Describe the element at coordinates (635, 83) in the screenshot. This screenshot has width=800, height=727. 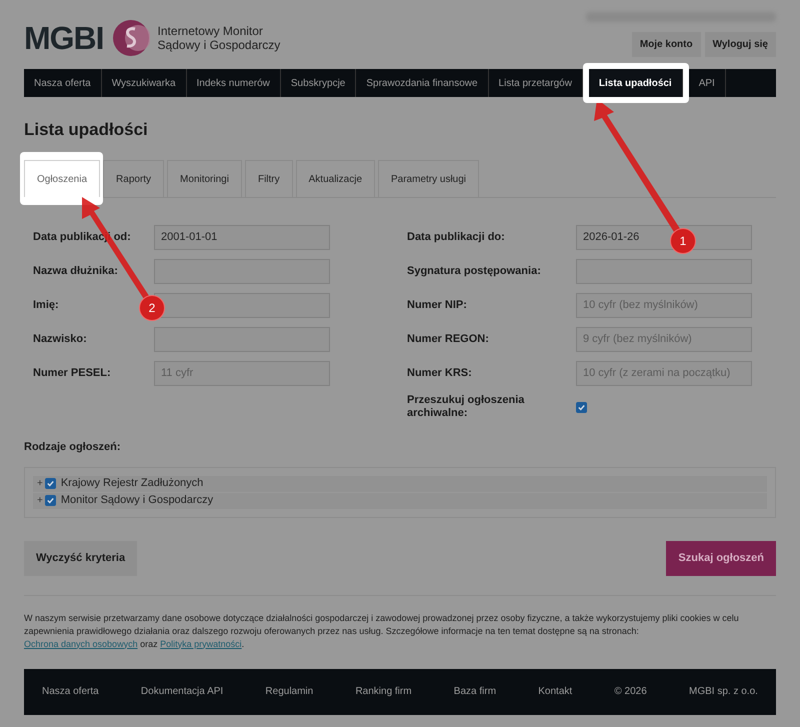
I see `nav-item: Lista upadłości` at that location.